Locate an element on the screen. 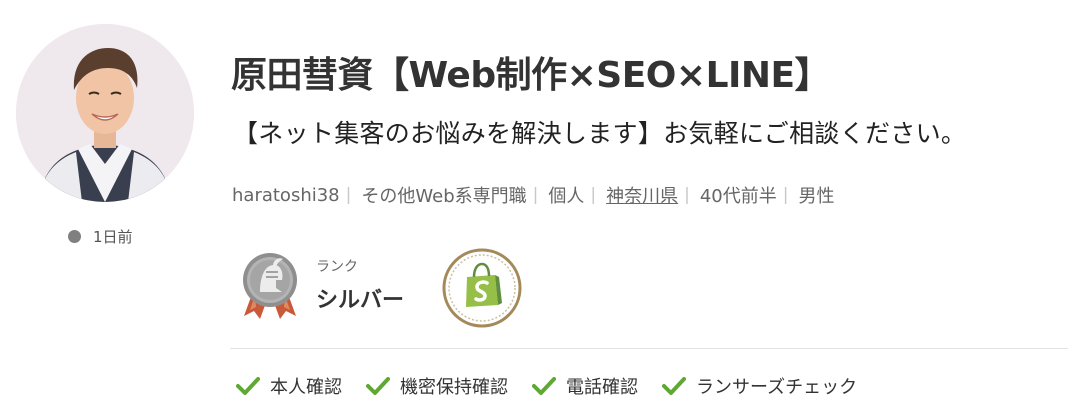 Image resolution: width=1068 pixels, height=420 pixels. verification-label: ランサーズチェック is located at coordinates (777, 387).